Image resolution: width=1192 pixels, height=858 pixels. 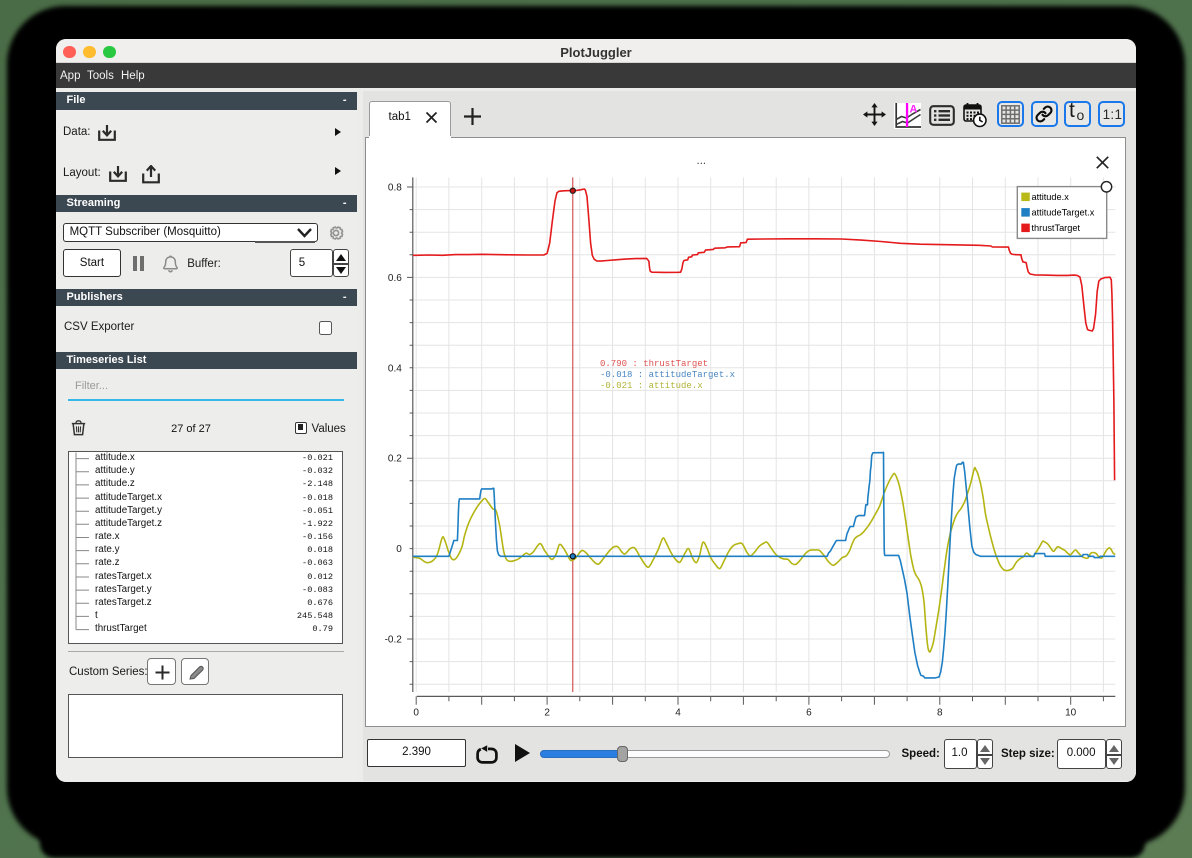 I want to click on svg-text: 0.2, so click(x=394, y=458).